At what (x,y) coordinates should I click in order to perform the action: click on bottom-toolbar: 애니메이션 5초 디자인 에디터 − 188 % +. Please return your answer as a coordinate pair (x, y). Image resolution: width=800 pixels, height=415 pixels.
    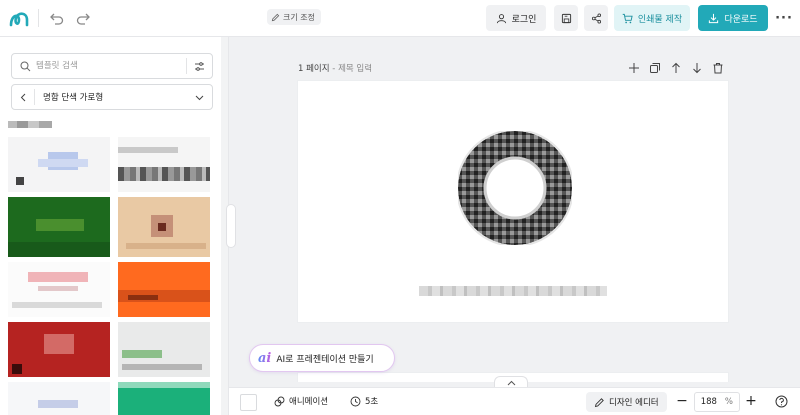
    Looking at the image, I should click on (514, 401).